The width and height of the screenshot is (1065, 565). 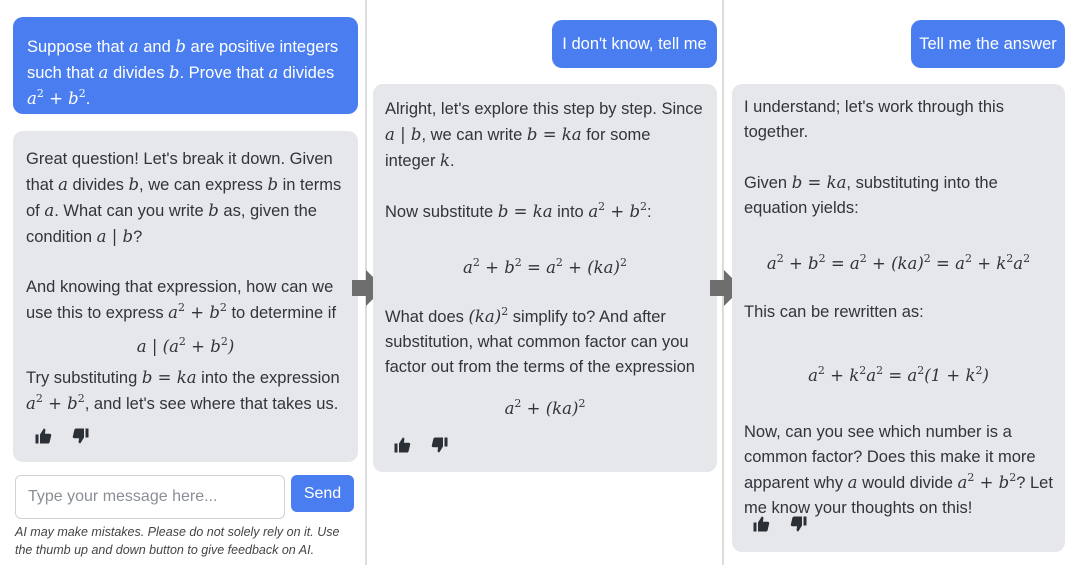 What do you see at coordinates (441, 212) in the screenshot?
I see `msg-text: Now substitute` at bounding box center [441, 212].